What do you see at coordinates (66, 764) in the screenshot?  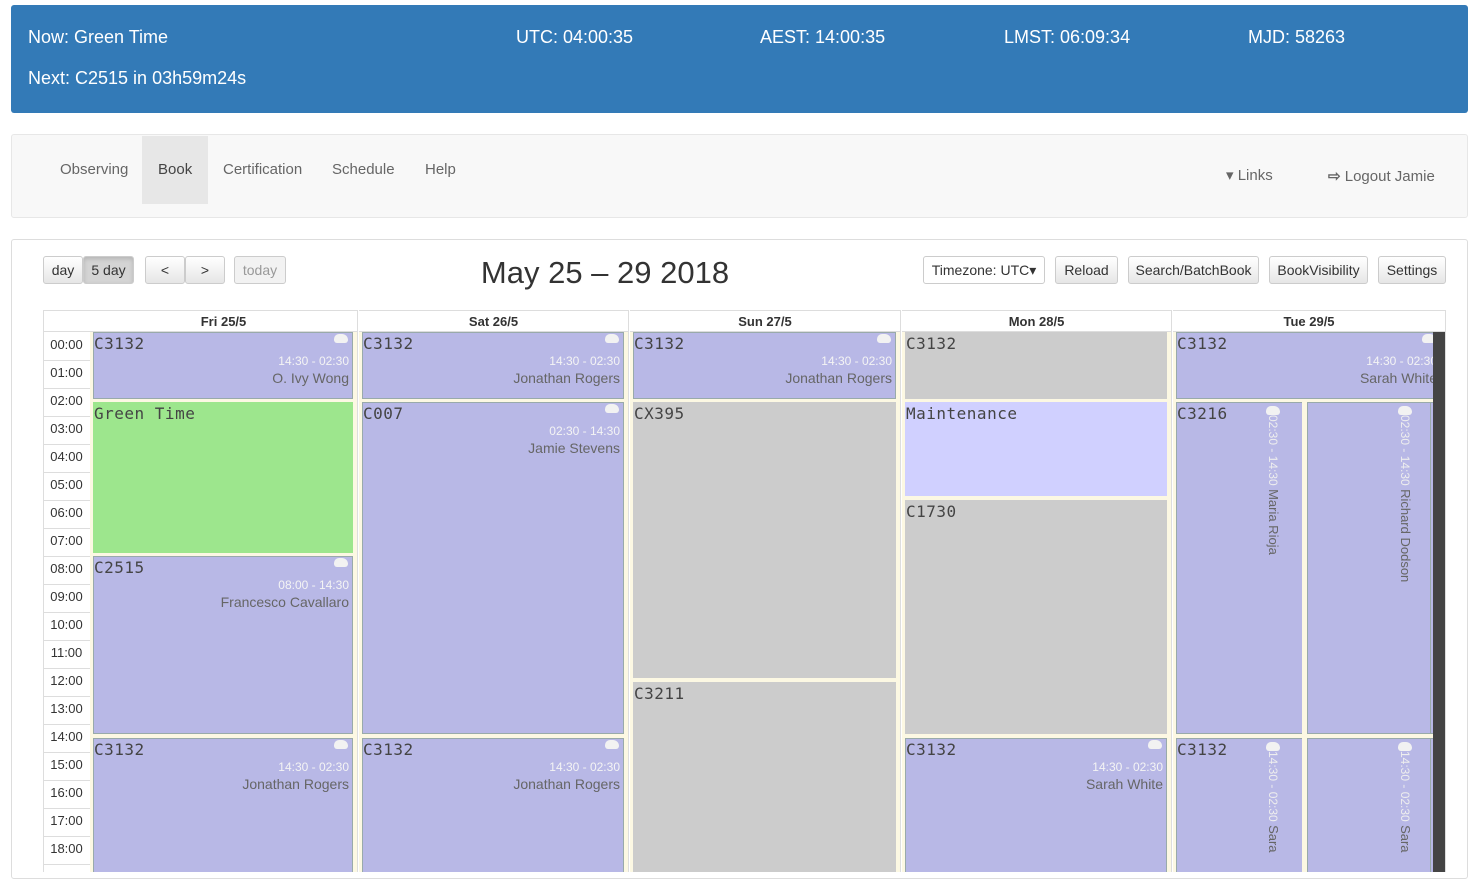 I see `time-label: 15:00` at bounding box center [66, 764].